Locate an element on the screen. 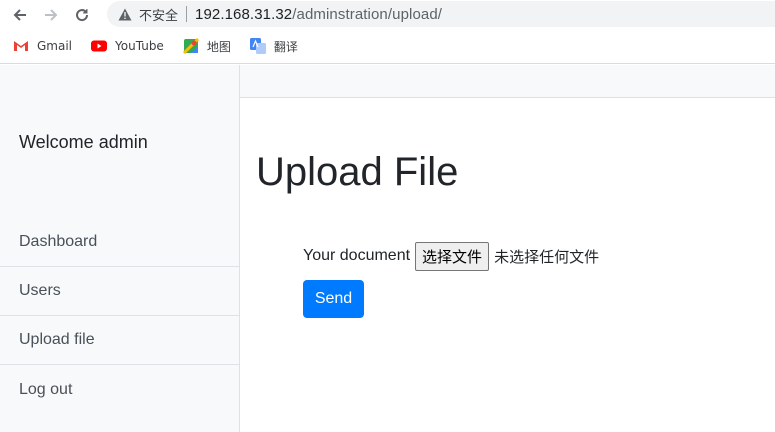  file-status-text: 未选择任何文件 is located at coordinates (547, 256).